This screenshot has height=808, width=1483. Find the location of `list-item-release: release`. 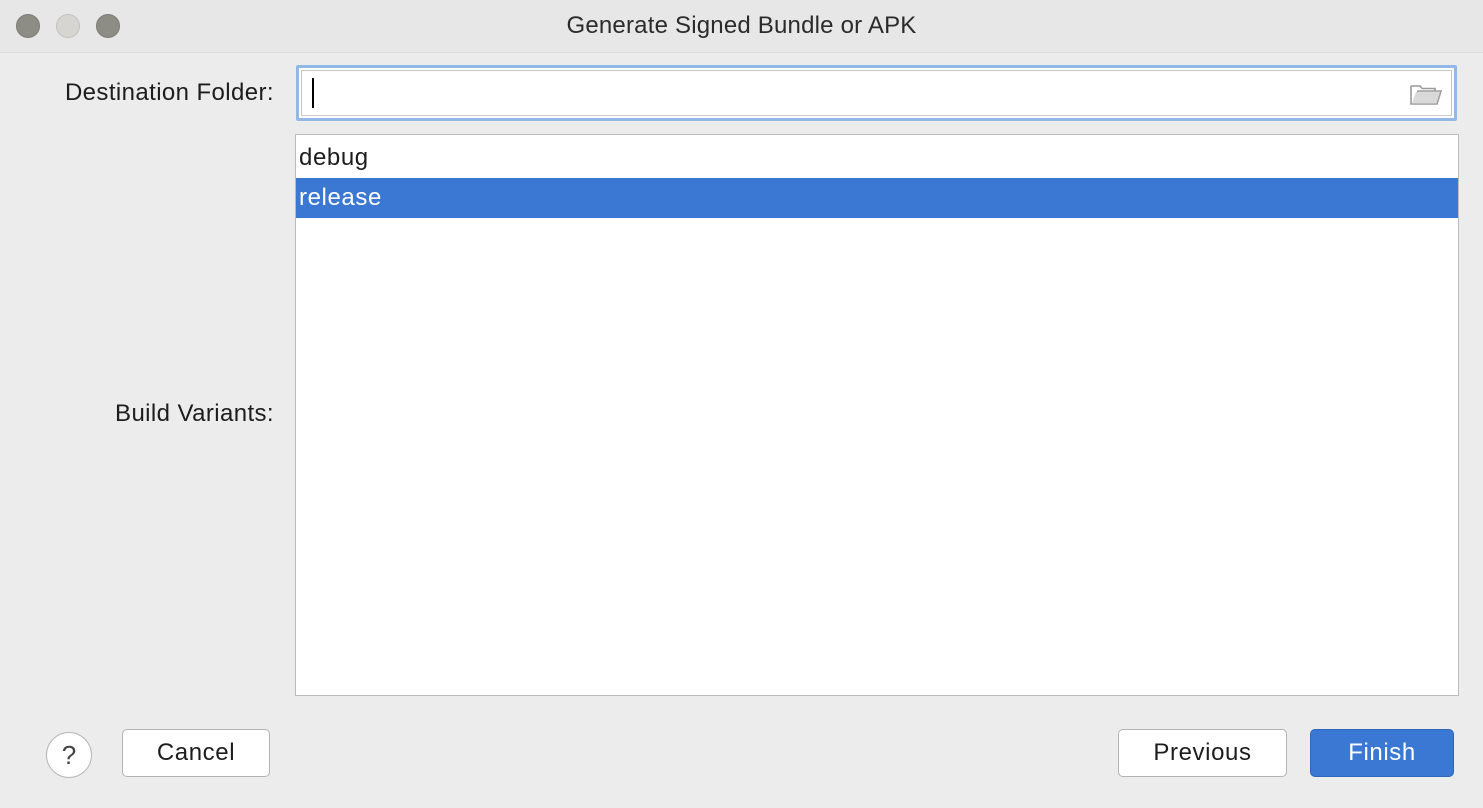

list-item-release: release is located at coordinates (877, 198).